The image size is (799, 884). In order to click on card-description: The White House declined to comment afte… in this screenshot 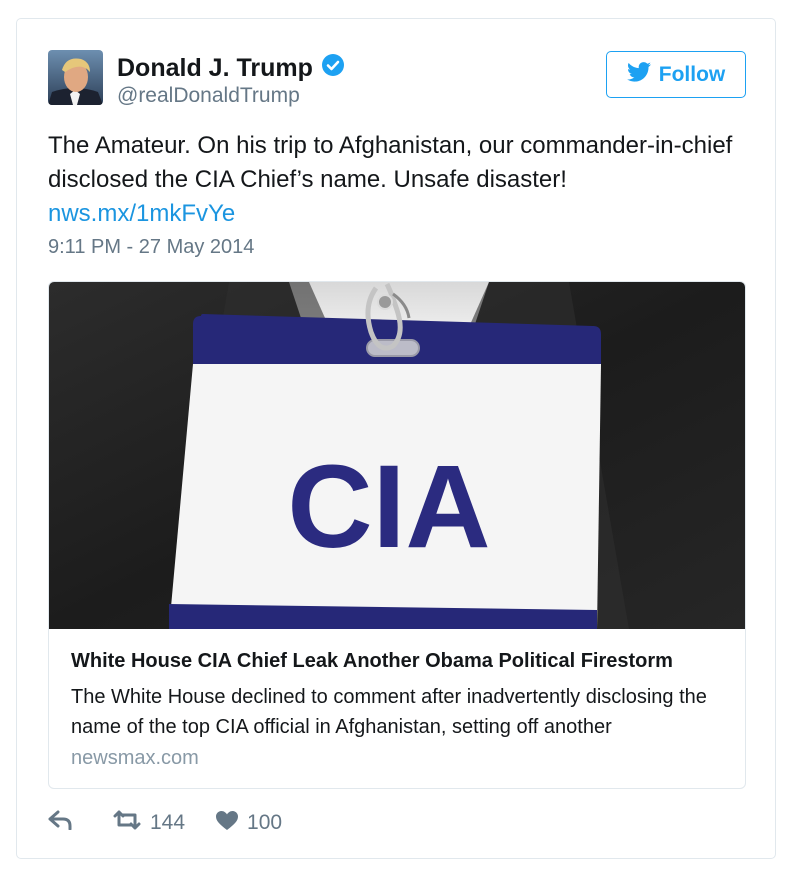, I will do `click(389, 712)`.